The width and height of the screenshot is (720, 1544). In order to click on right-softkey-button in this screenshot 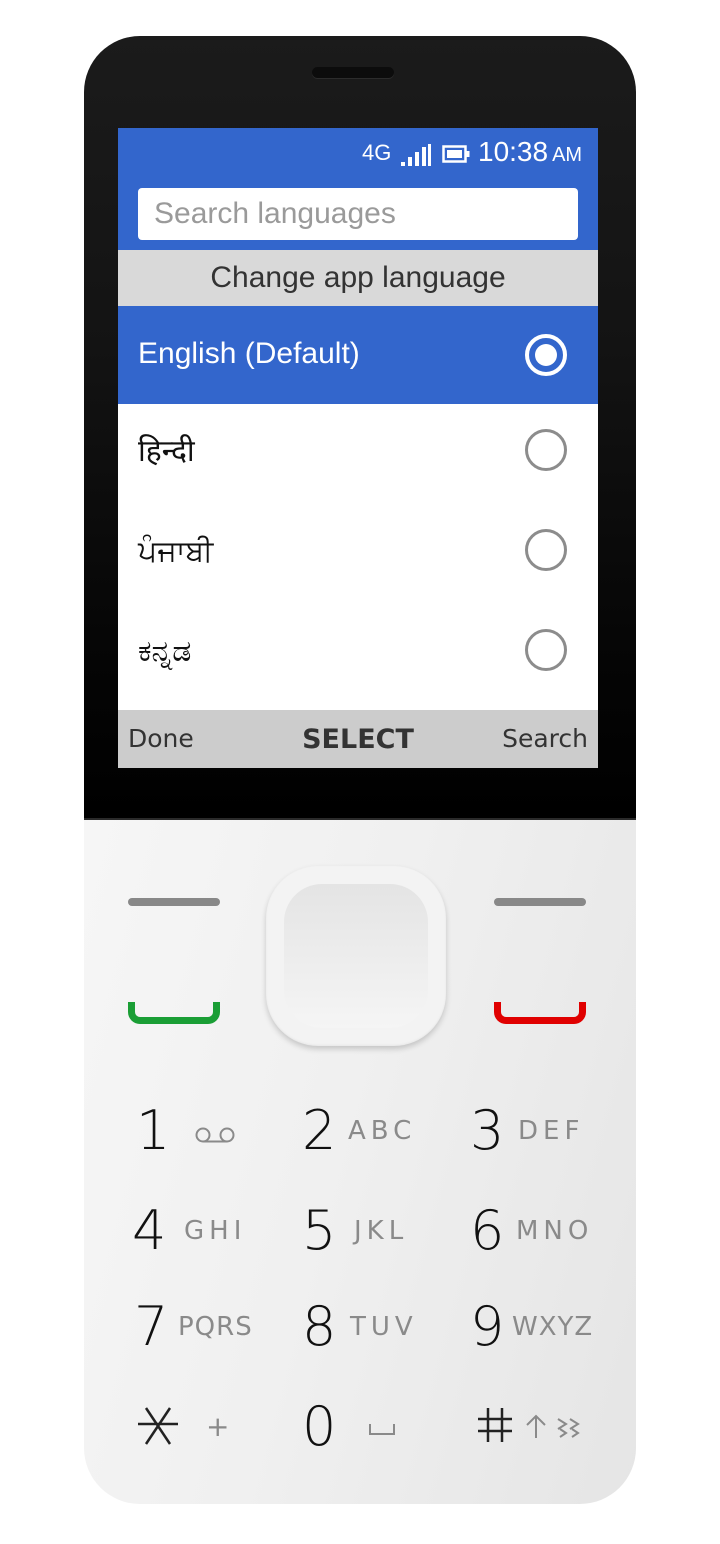, I will do `click(540, 902)`.